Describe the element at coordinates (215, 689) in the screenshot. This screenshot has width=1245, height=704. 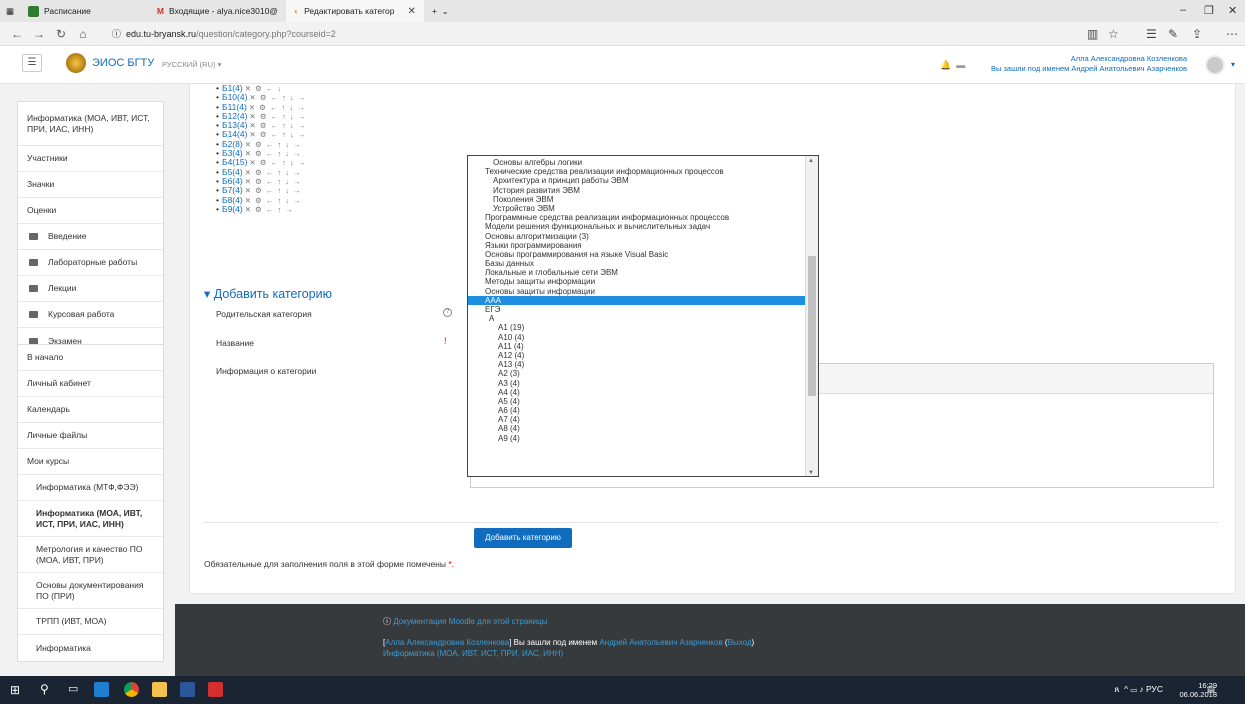
I see `acrobat-icon` at that location.